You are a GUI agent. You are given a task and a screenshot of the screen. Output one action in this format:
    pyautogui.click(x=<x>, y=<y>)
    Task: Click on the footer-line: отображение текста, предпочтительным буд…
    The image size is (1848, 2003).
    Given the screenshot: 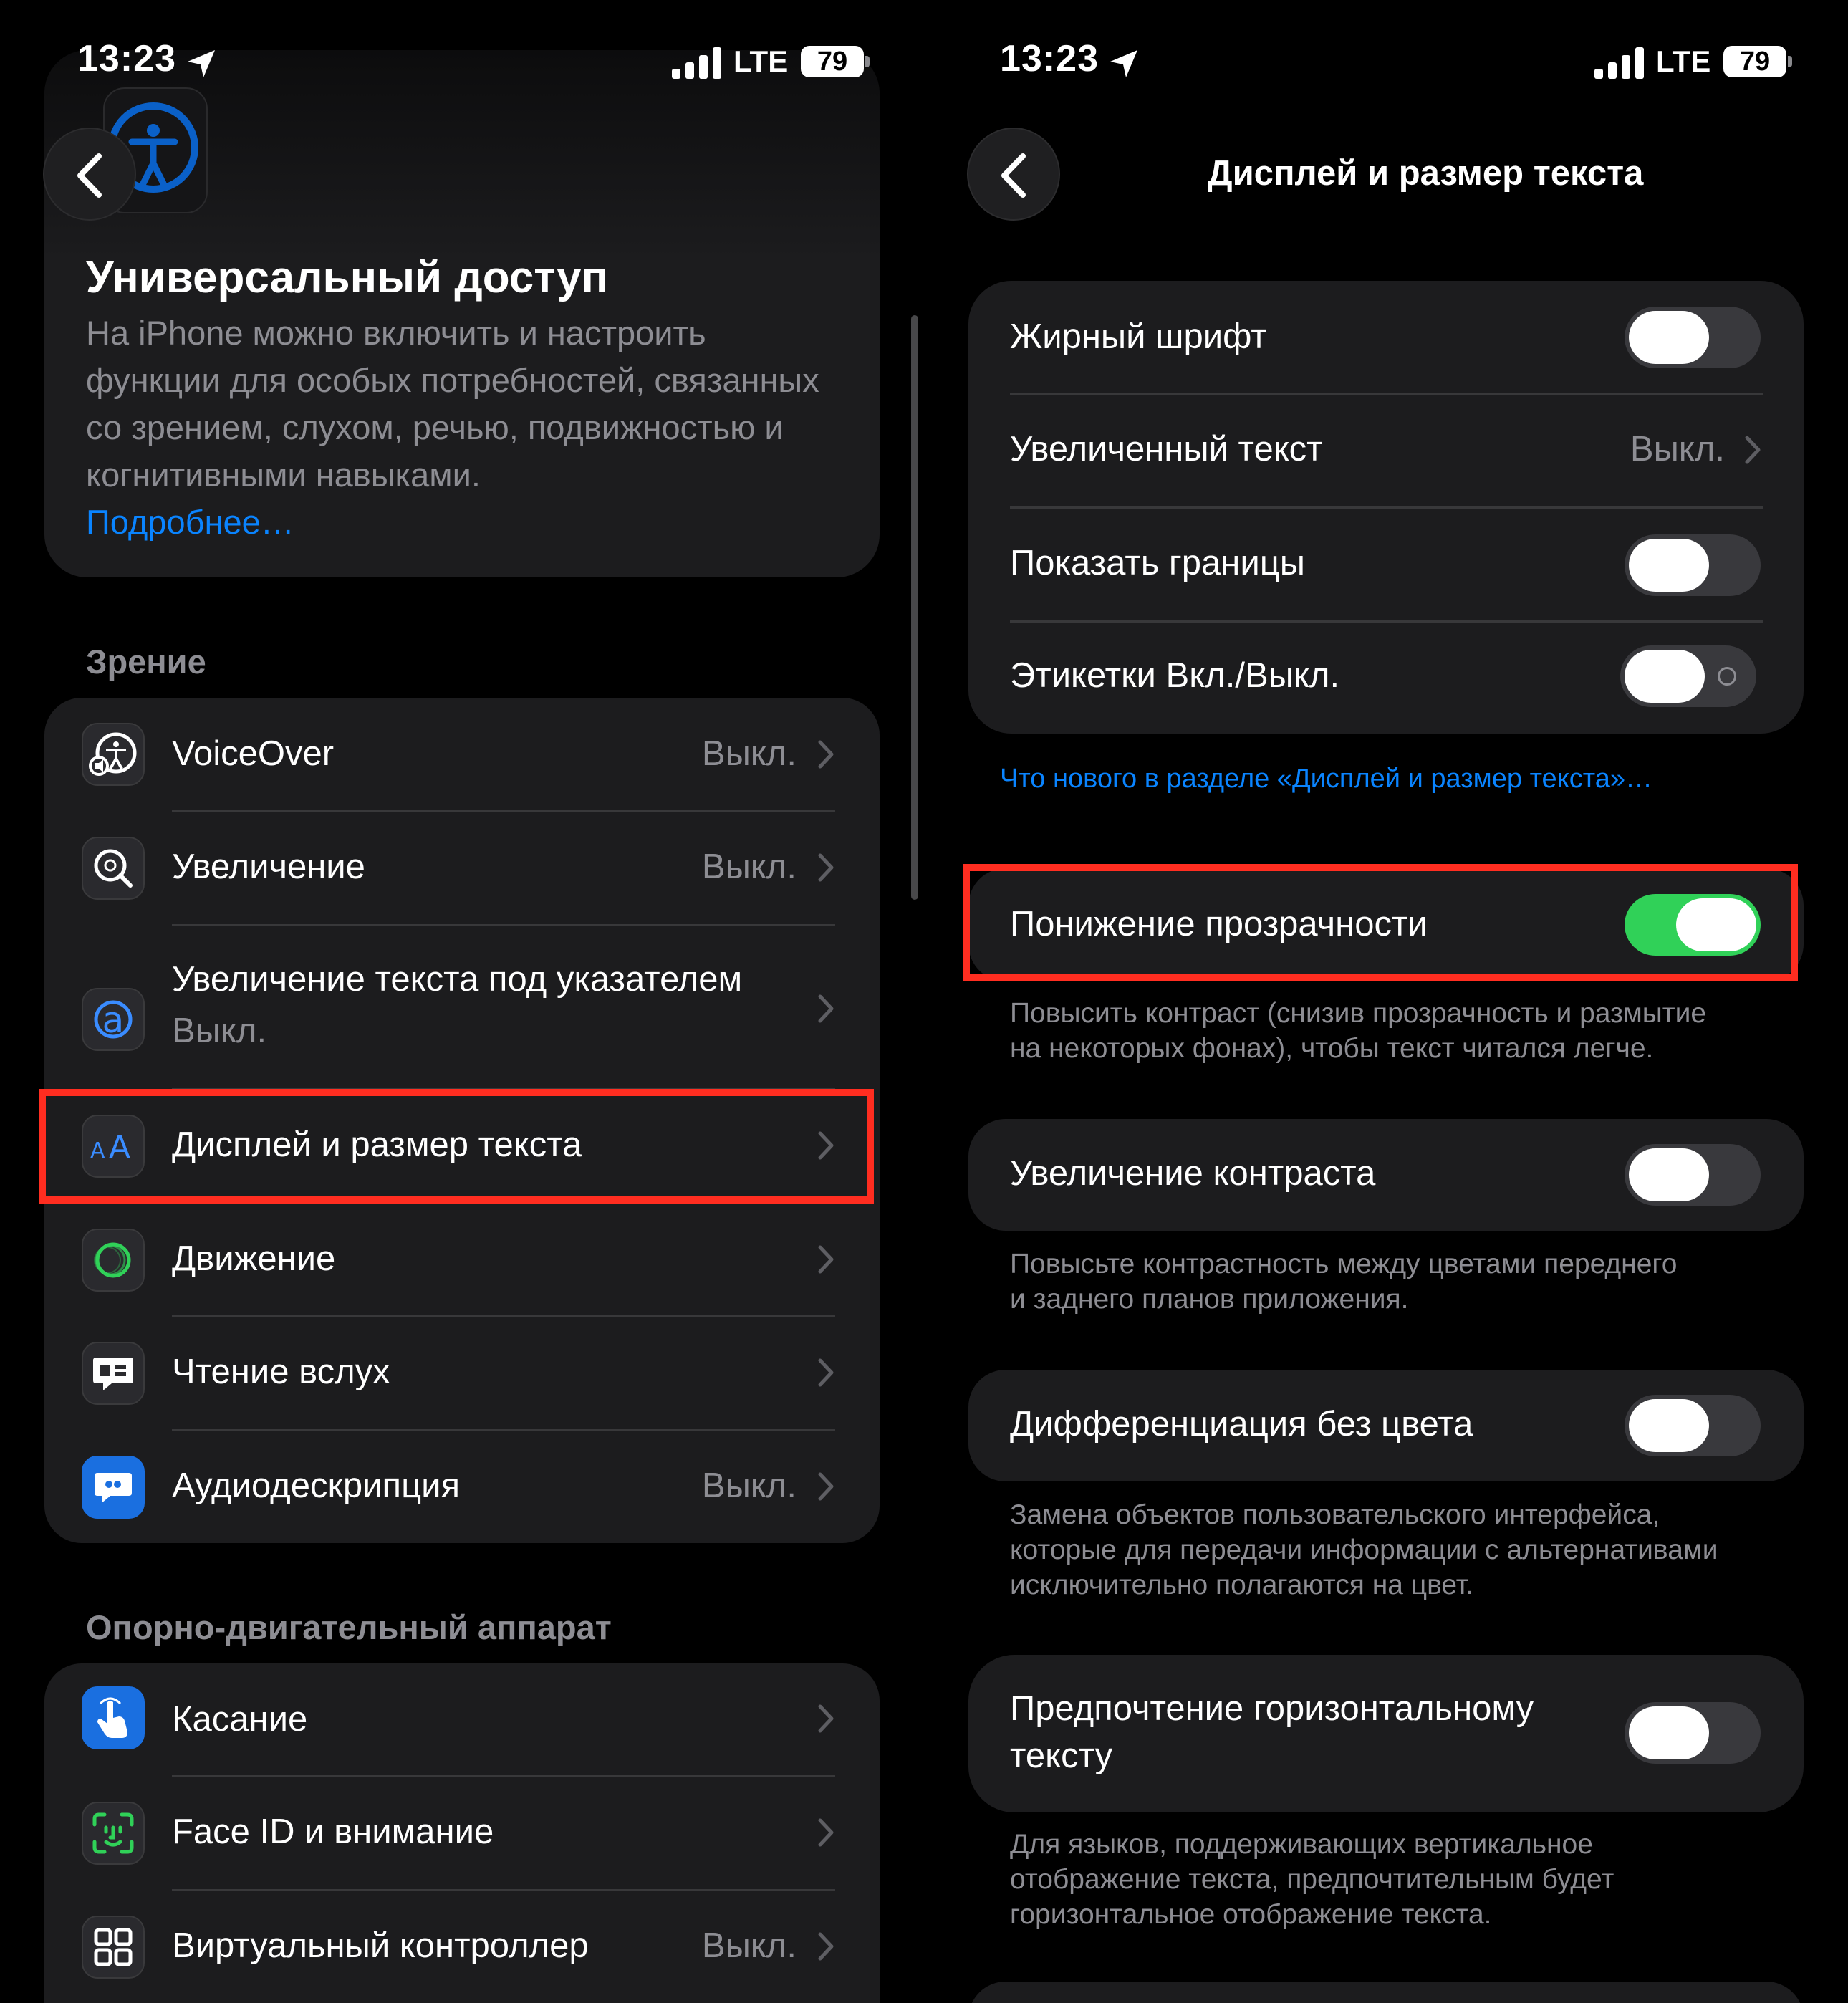 What is the action you would take?
    pyautogui.click(x=1312, y=1879)
    